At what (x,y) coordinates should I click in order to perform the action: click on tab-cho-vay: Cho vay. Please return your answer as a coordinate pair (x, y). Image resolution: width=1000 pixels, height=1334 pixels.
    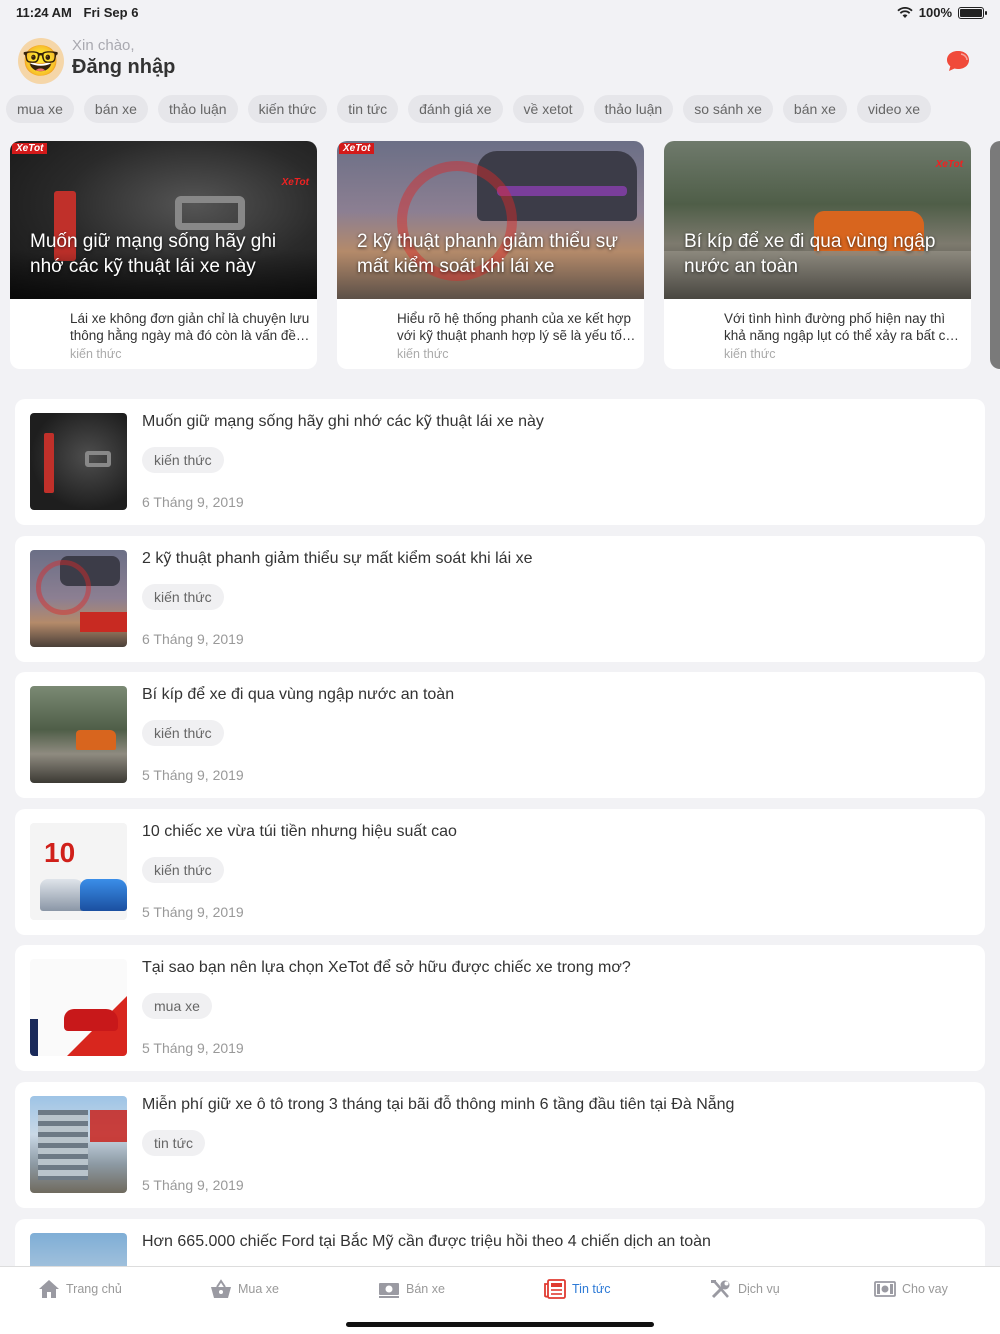
    Looking at the image, I should click on (911, 1289).